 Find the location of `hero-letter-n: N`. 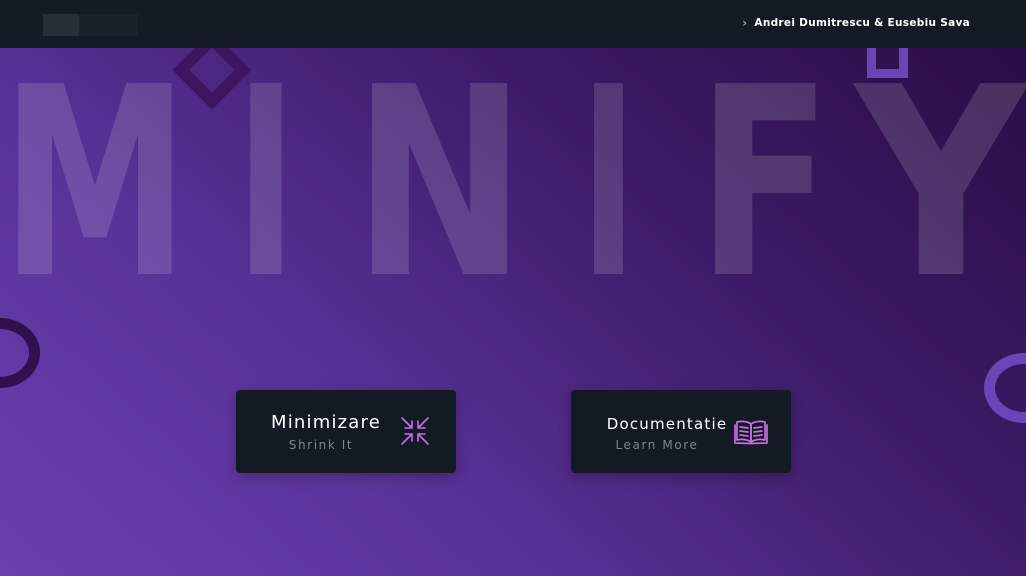

hero-letter-n: N is located at coordinates (439, 182).